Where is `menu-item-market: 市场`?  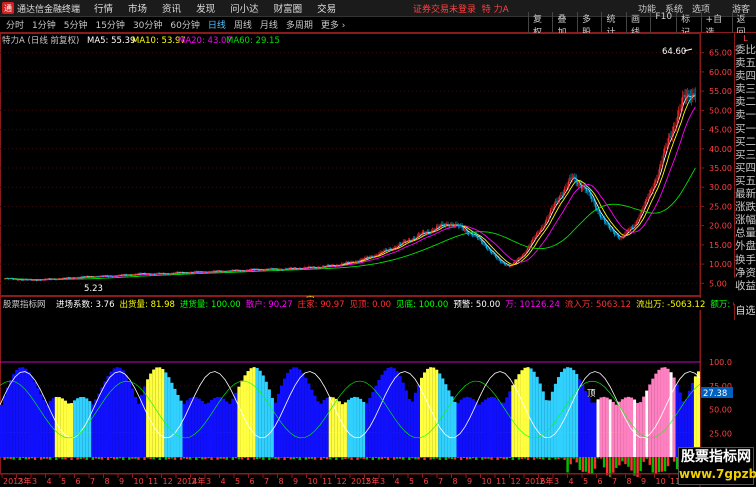 menu-item-market: 市场 is located at coordinates (137, 8).